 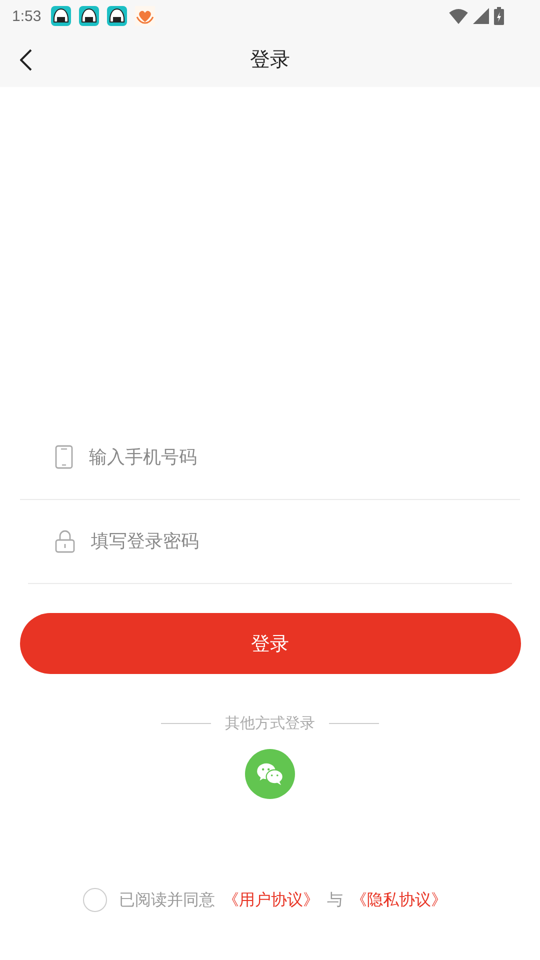 What do you see at coordinates (270, 723) in the screenshot?
I see `other-login-label: 其他方式登录` at bounding box center [270, 723].